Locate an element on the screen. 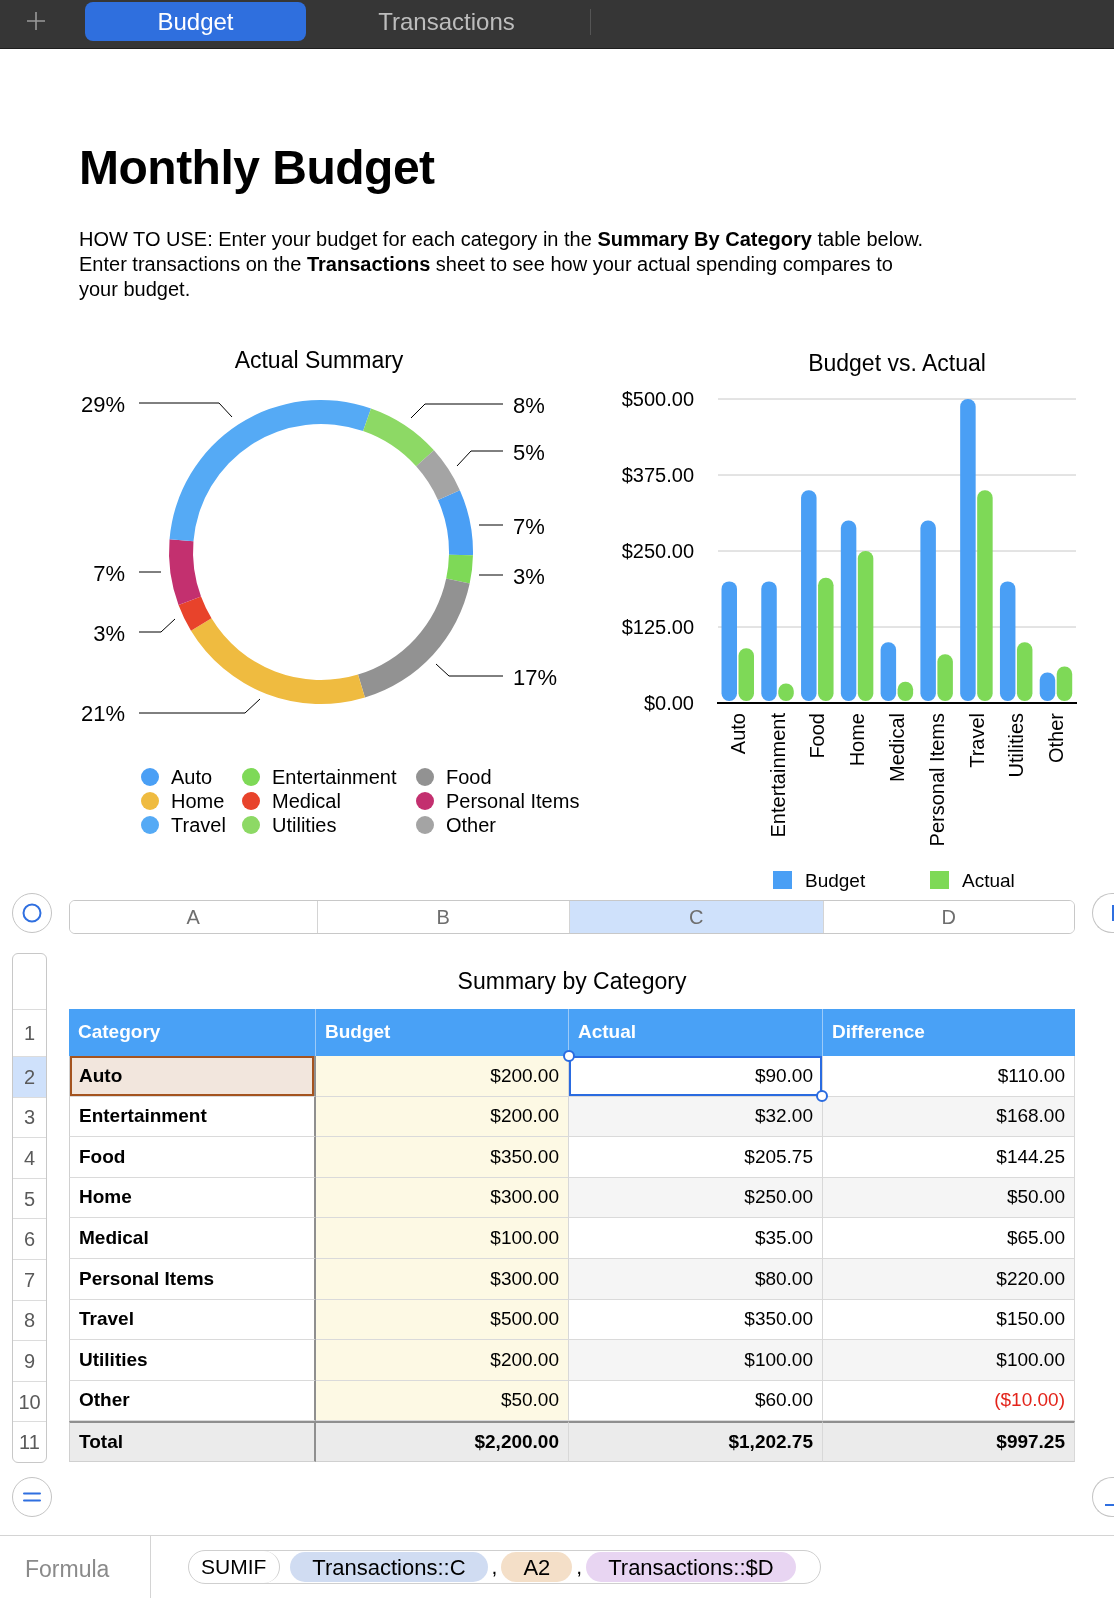  chart-title: Actual Summary is located at coordinates (319, 360).